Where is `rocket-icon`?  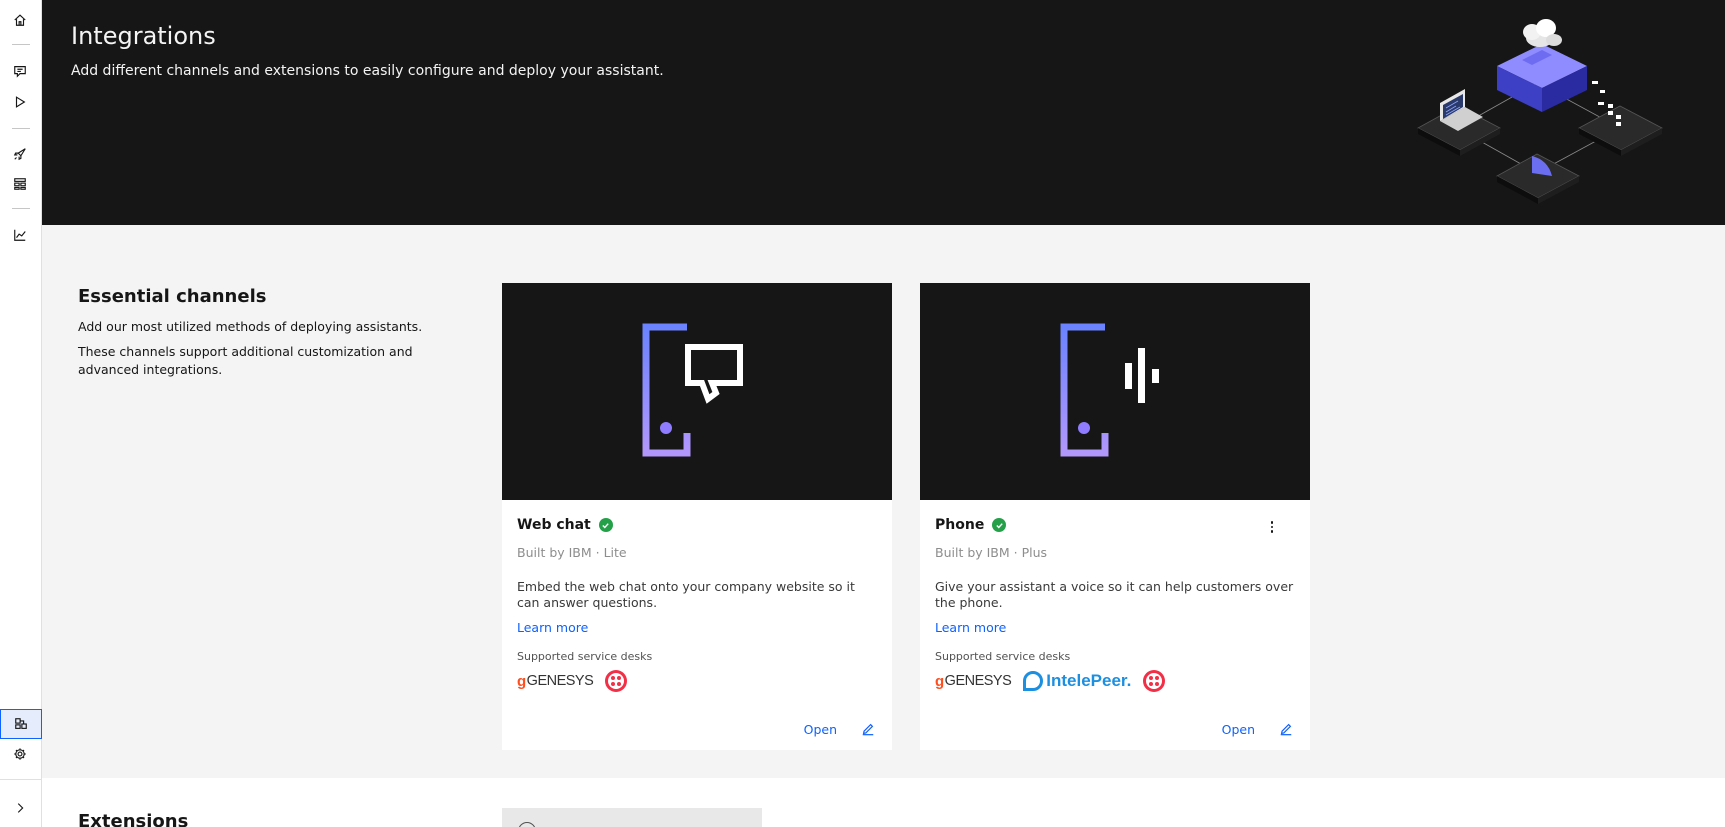
rocket-icon is located at coordinates (20, 154).